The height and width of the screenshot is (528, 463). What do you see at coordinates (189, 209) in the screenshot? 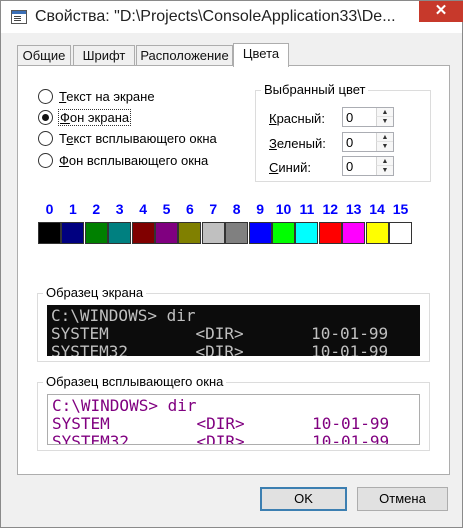
I see `color-index-label: 6` at bounding box center [189, 209].